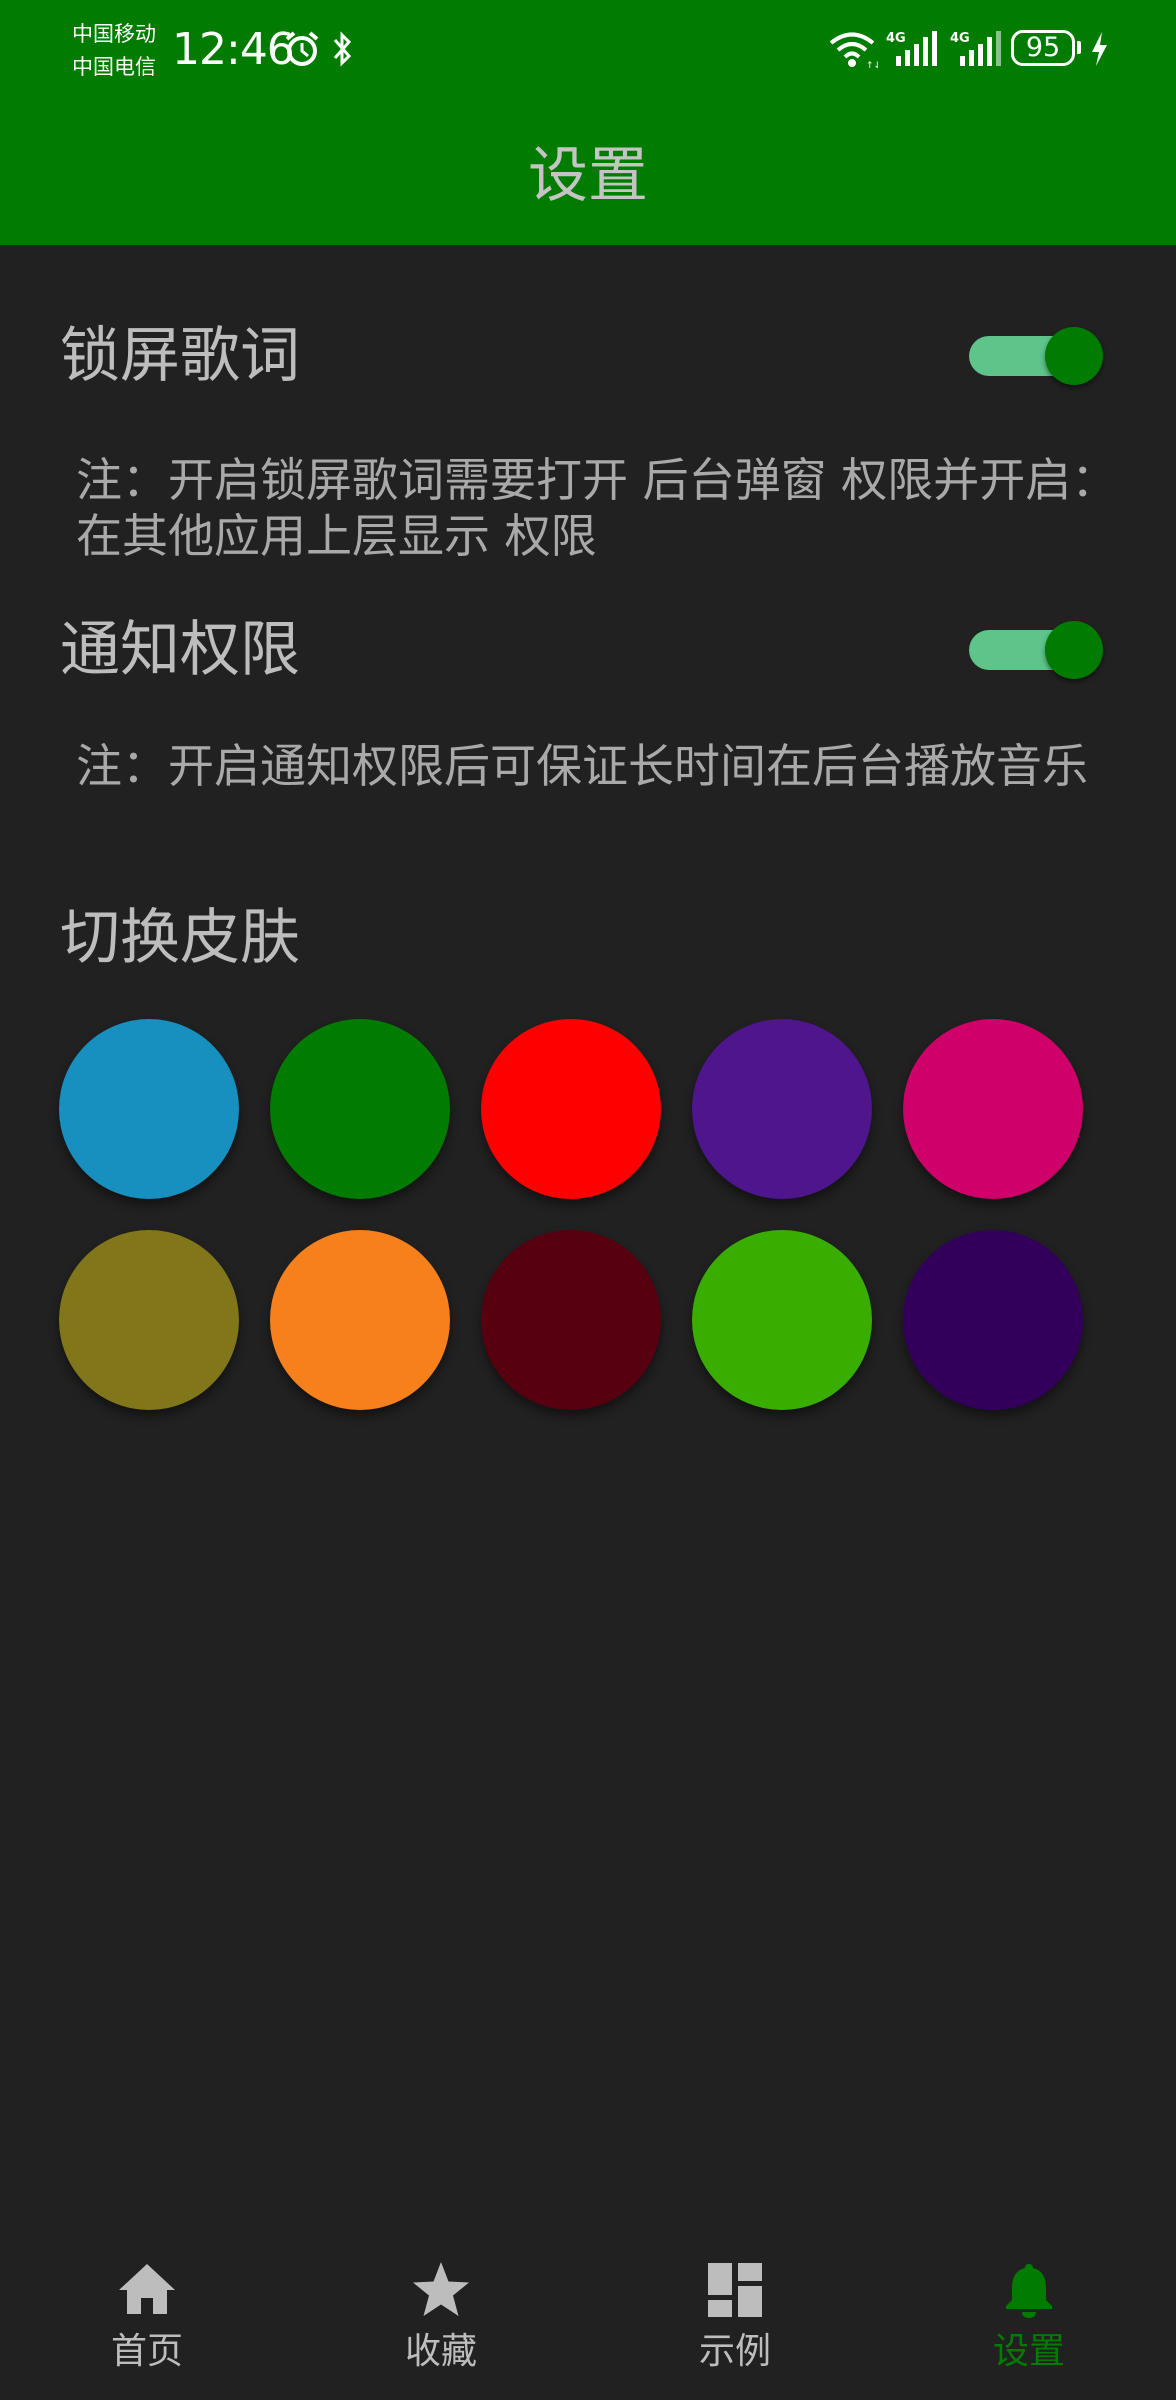  Describe the element at coordinates (1028, 2351) in the screenshot. I see `nav-label-settings: 设置` at that location.